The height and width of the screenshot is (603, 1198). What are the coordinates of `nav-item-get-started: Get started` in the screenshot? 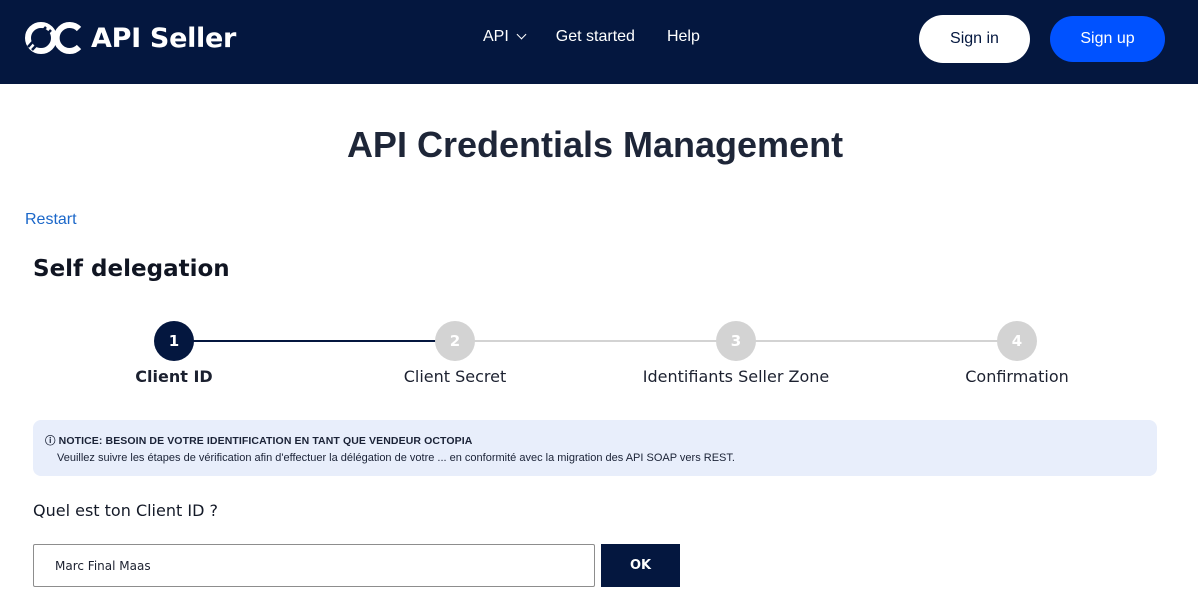 It's located at (595, 37).